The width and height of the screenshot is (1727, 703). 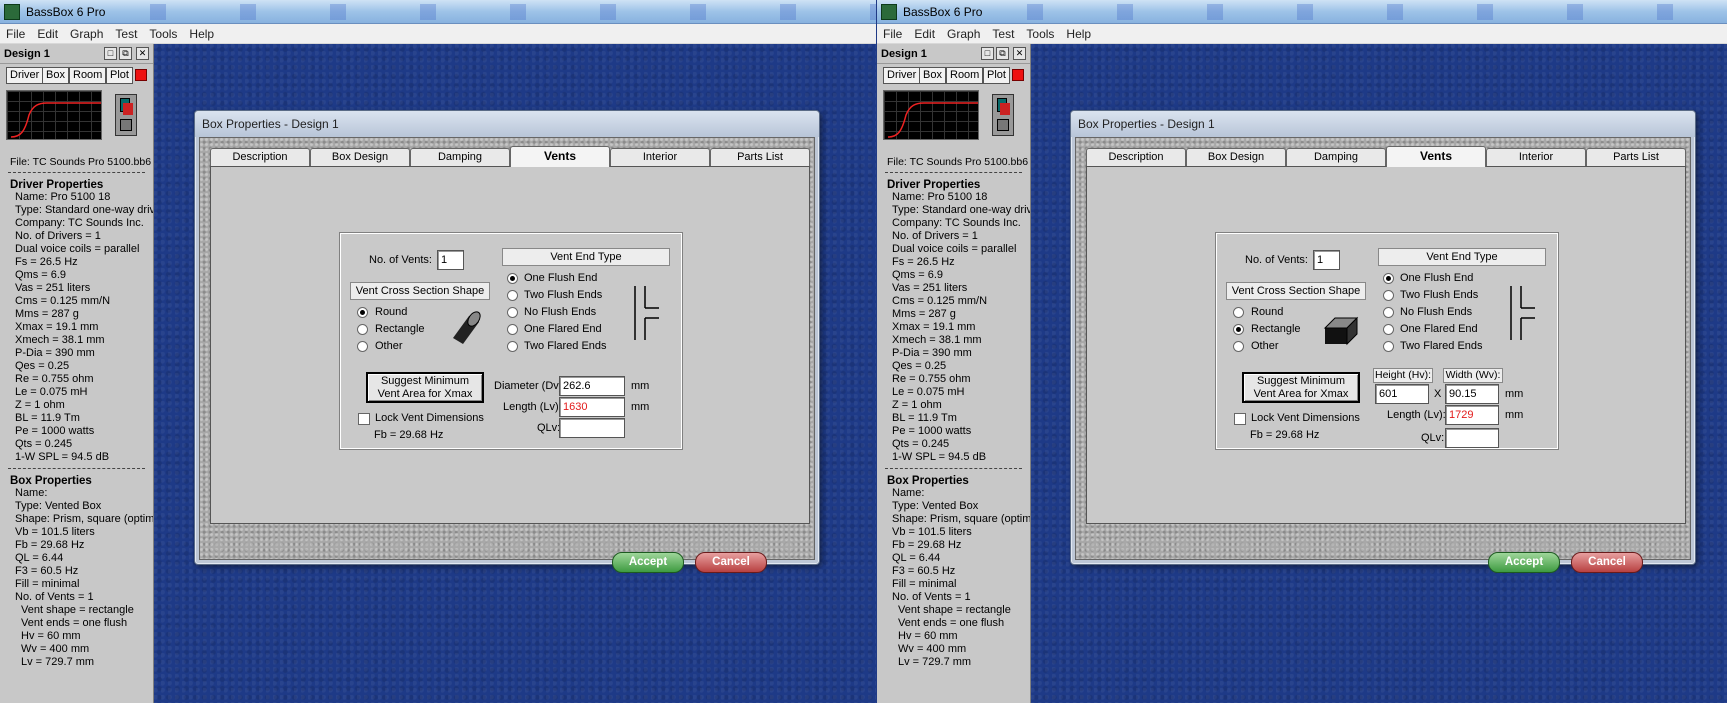 What do you see at coordinates (63, 301) in the screenshot?
I see `prop-line: Cms = 0.125 mm/N` at bounding box center [63, 301].